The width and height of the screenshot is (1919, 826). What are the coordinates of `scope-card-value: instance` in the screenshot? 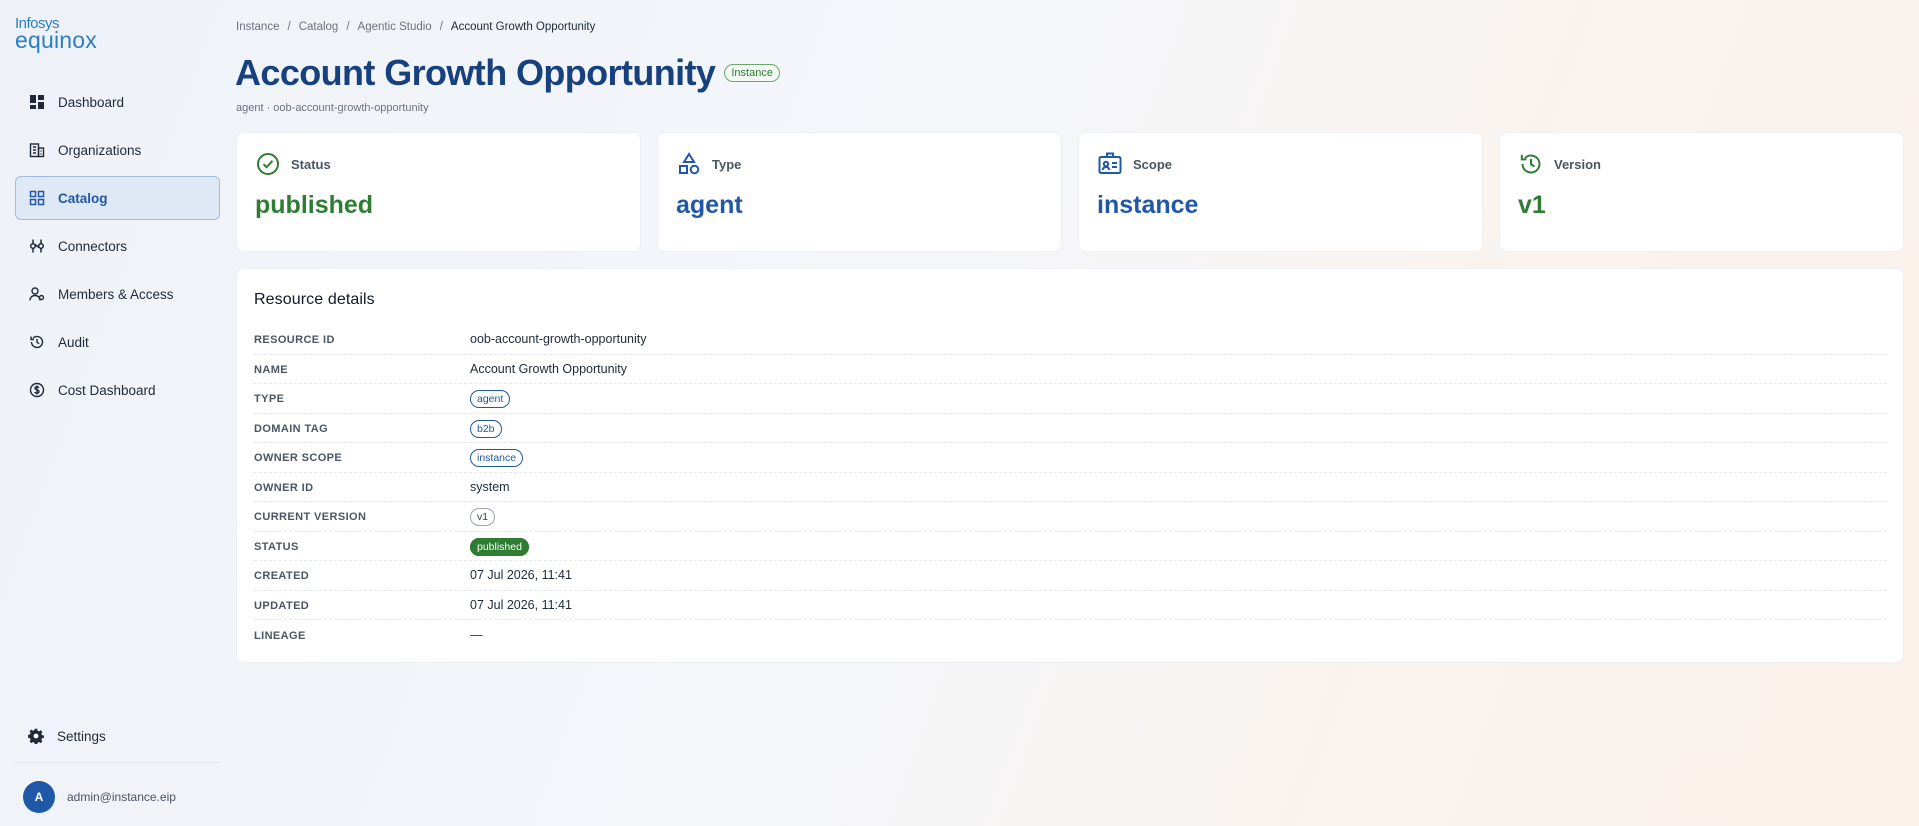 It's located at (1148, 205).